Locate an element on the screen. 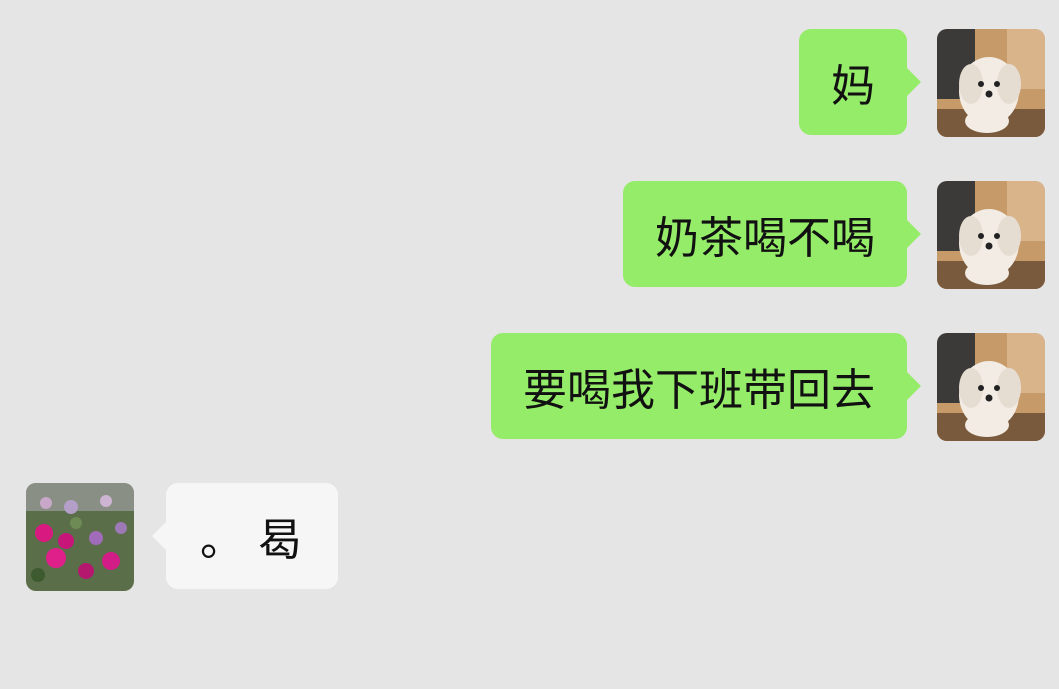 The height and width of the screenshot is (689, 1059). outgoing-message-bubble: 奶茶喝不喝 is located at coordinates (772, 234).